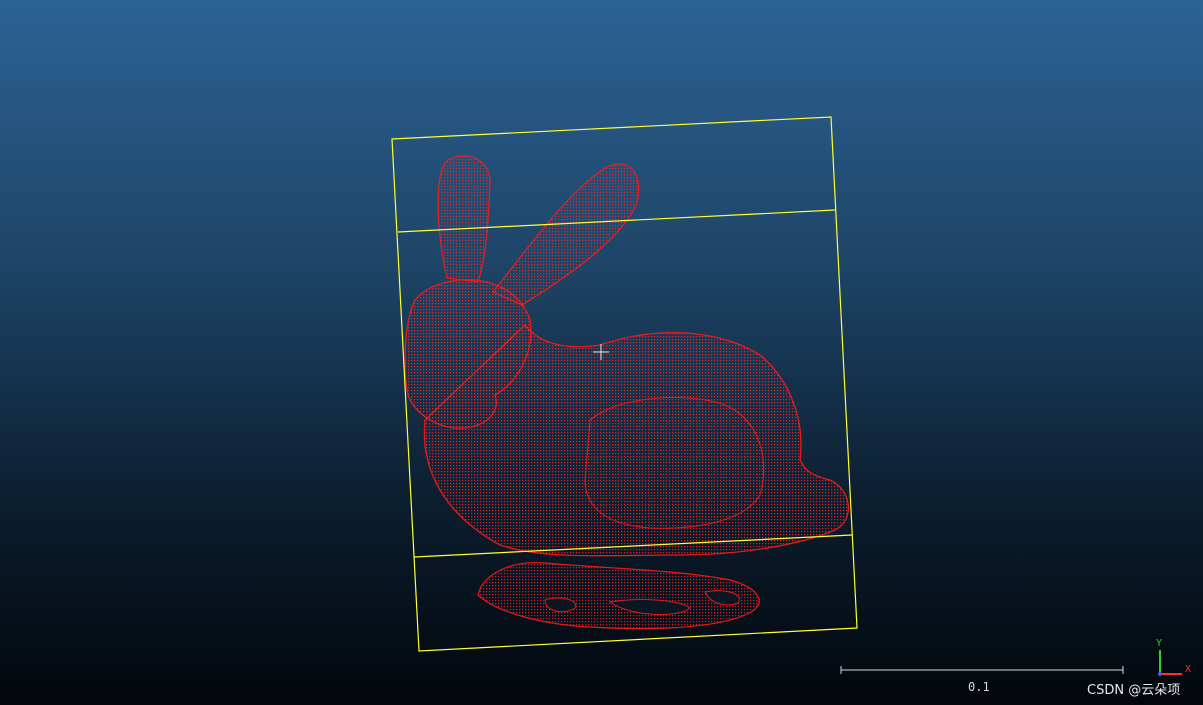  I want to click on bunny-haunch, so click(674, 462).